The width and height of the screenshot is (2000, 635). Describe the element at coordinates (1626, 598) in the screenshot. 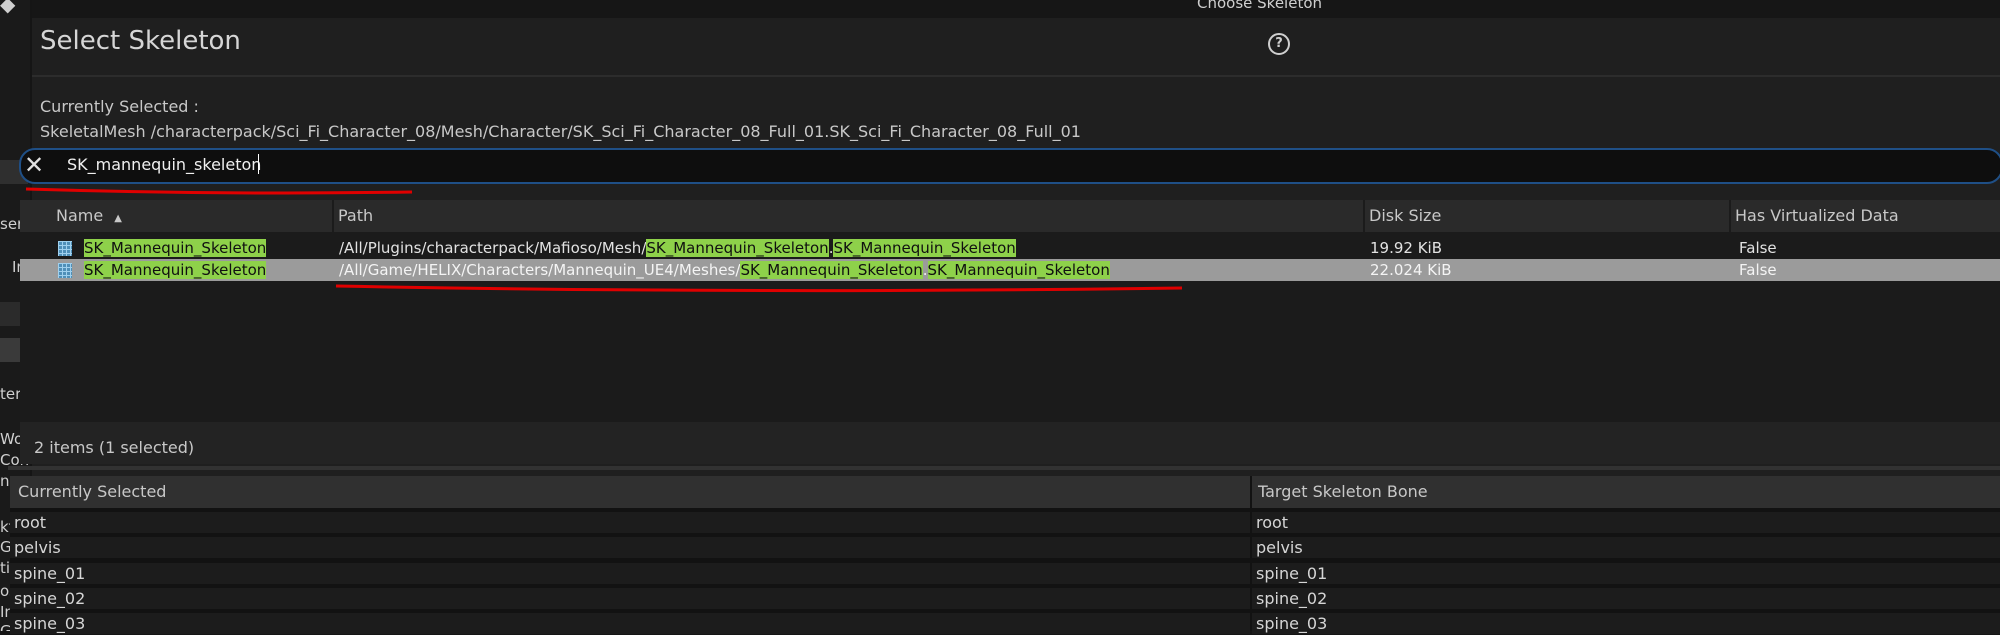

I see `target-bone: spine_02` at that location.